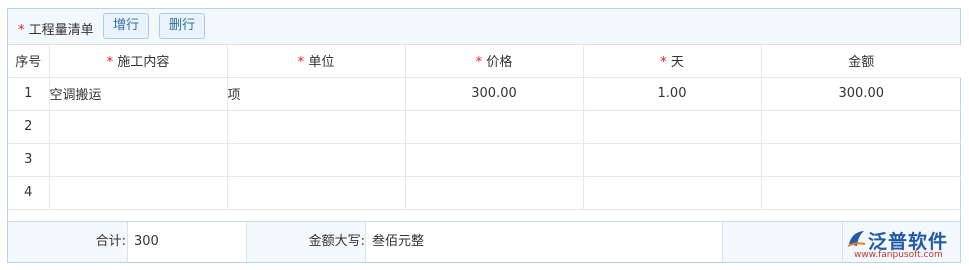 The image size is (969, 270). I want to click on column-header-label: 单位, so click(321, 63).